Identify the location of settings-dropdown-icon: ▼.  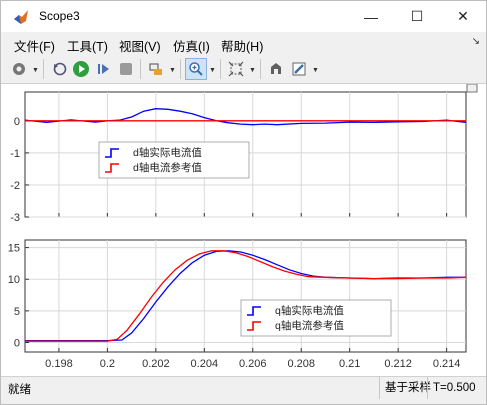
(35, 70).